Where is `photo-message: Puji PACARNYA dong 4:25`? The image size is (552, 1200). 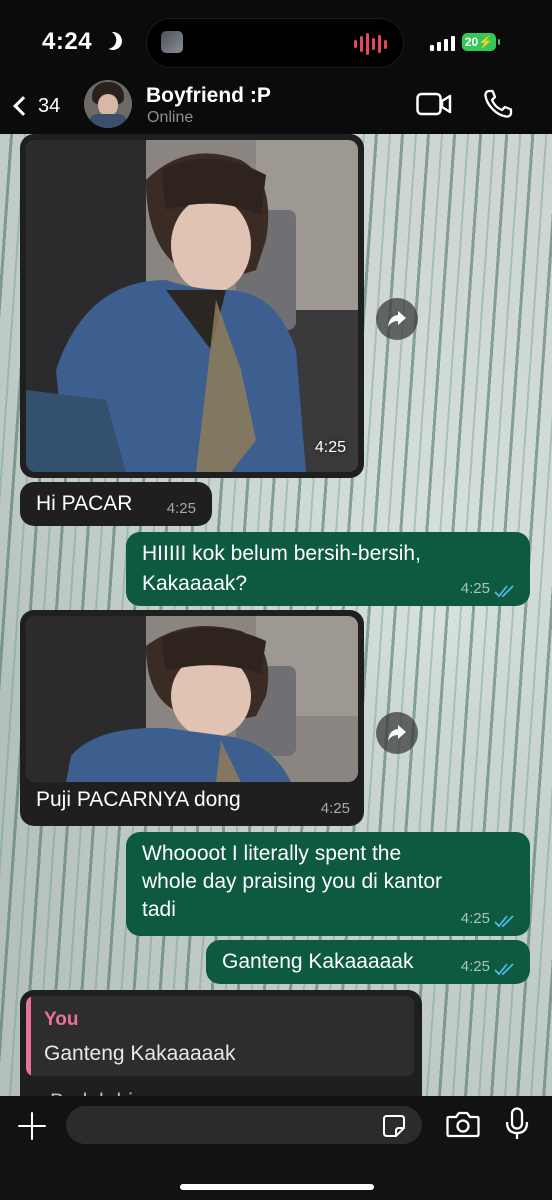 photo-message: Puji PACARNYA dong 4:25 is located at coordinates (192, 718).